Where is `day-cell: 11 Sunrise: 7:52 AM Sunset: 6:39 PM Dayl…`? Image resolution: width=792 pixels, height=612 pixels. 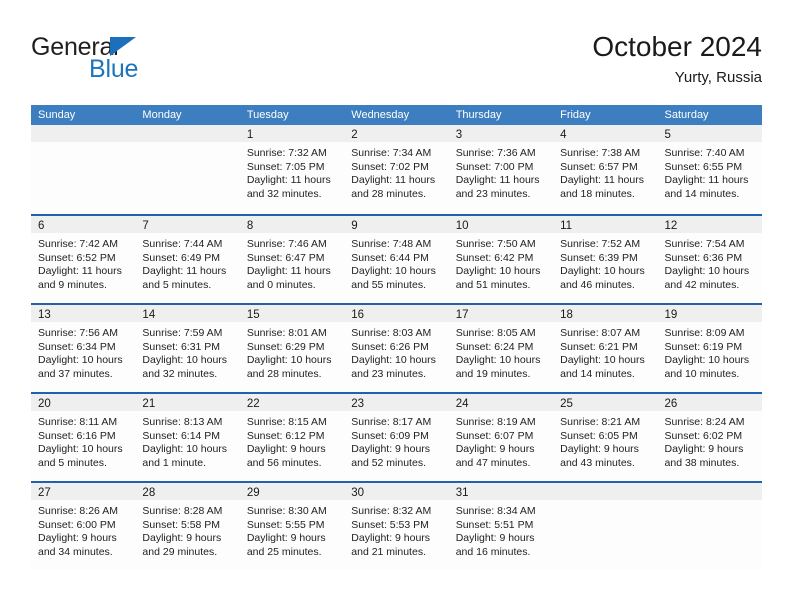 day-cell: 11 Sunrise: 7:52 AM Sunset: 6:39 PM Dayl… is located at coordinates (605, 259).